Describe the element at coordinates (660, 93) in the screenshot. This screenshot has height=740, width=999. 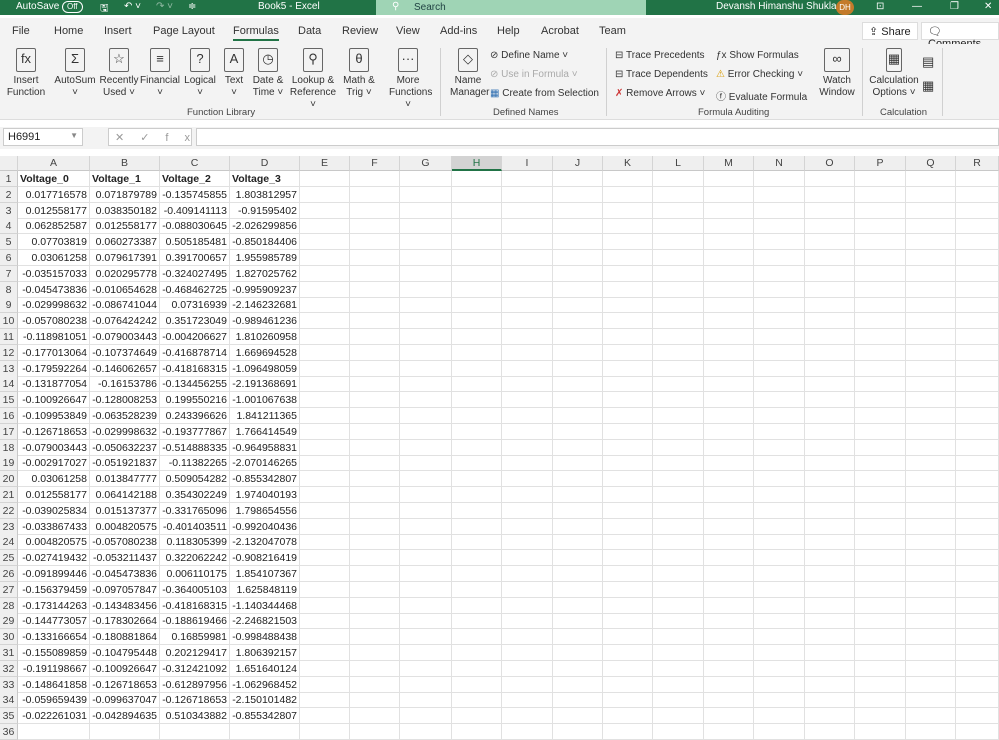
I see `remove-arrows-button: ✗ Remove Arrows ˅` at that location.